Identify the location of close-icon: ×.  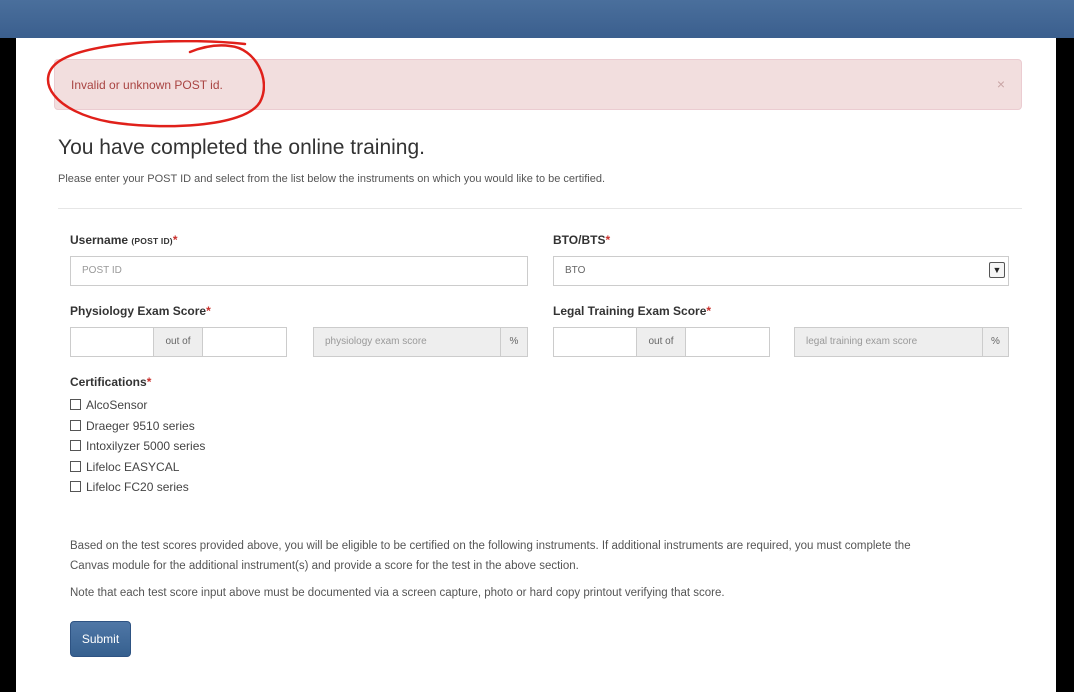
(1001, 84).